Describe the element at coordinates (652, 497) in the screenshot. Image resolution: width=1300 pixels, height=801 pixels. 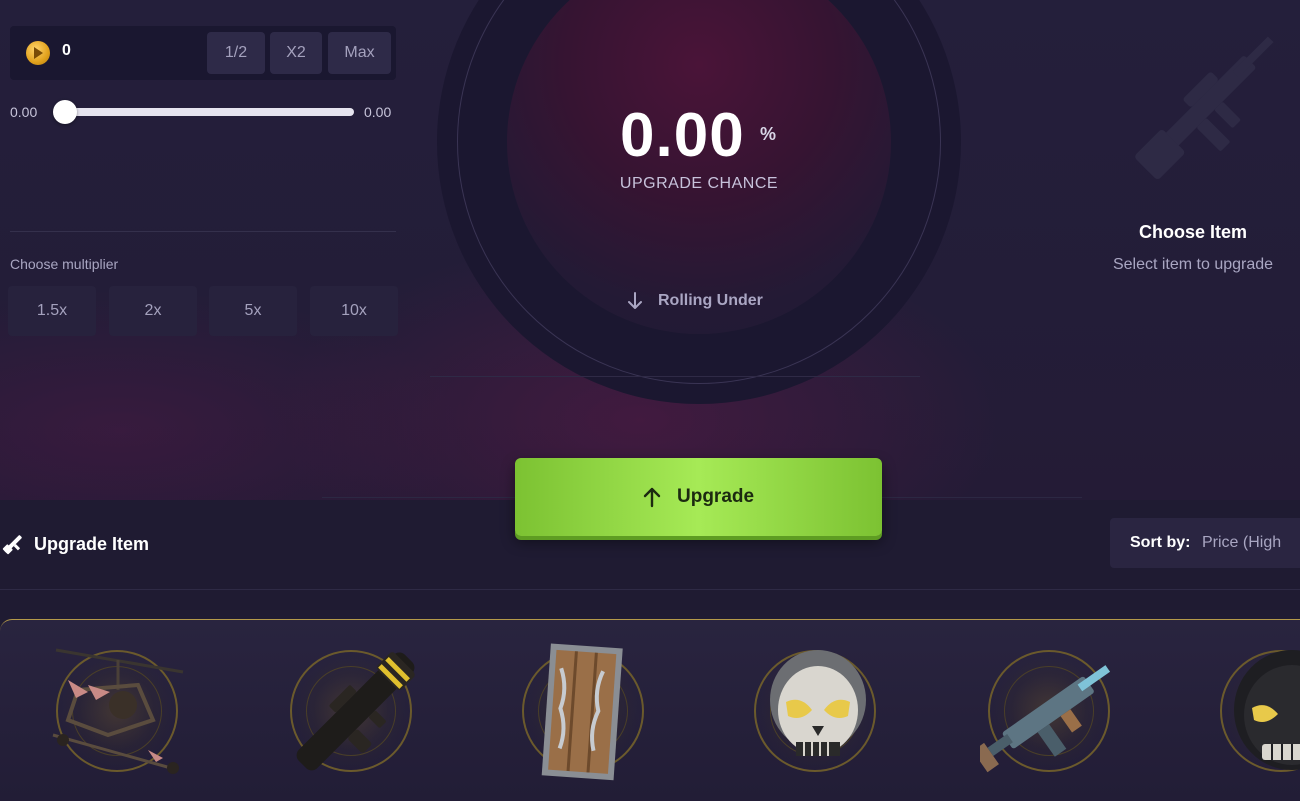
I see `arrow-up-icon` at that location.